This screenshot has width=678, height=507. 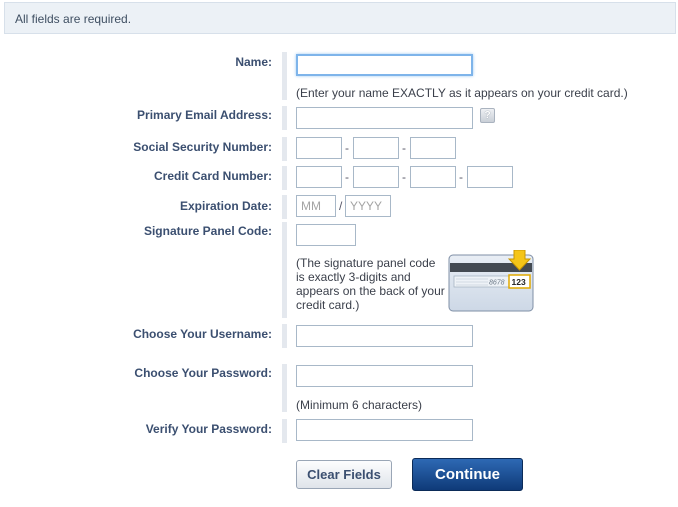 What do you see at coordinates (376, 148) in the screenshot?
I see `ssn-part2-input` at bounding box center [376, 148].